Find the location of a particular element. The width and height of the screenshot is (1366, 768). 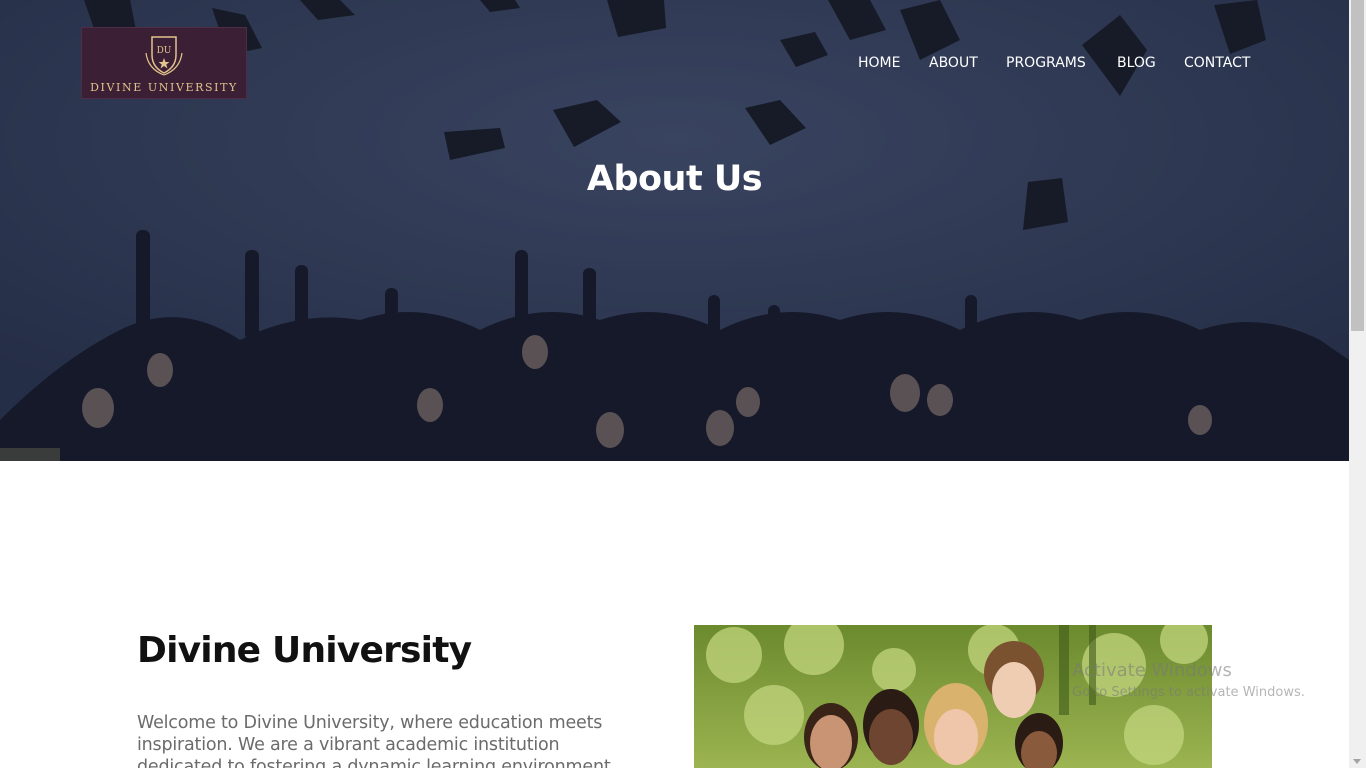

crest-monogram: DU is located at coordinates (164, 51).